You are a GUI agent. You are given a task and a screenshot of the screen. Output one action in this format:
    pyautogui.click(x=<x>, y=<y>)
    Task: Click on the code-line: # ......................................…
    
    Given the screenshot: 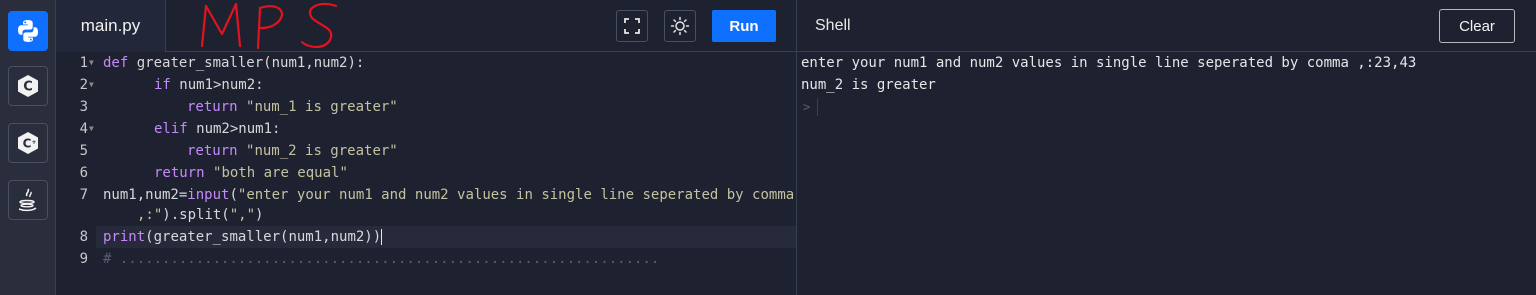 What is the action you would take?
    pyautogui.click(x=381, y=259)
    